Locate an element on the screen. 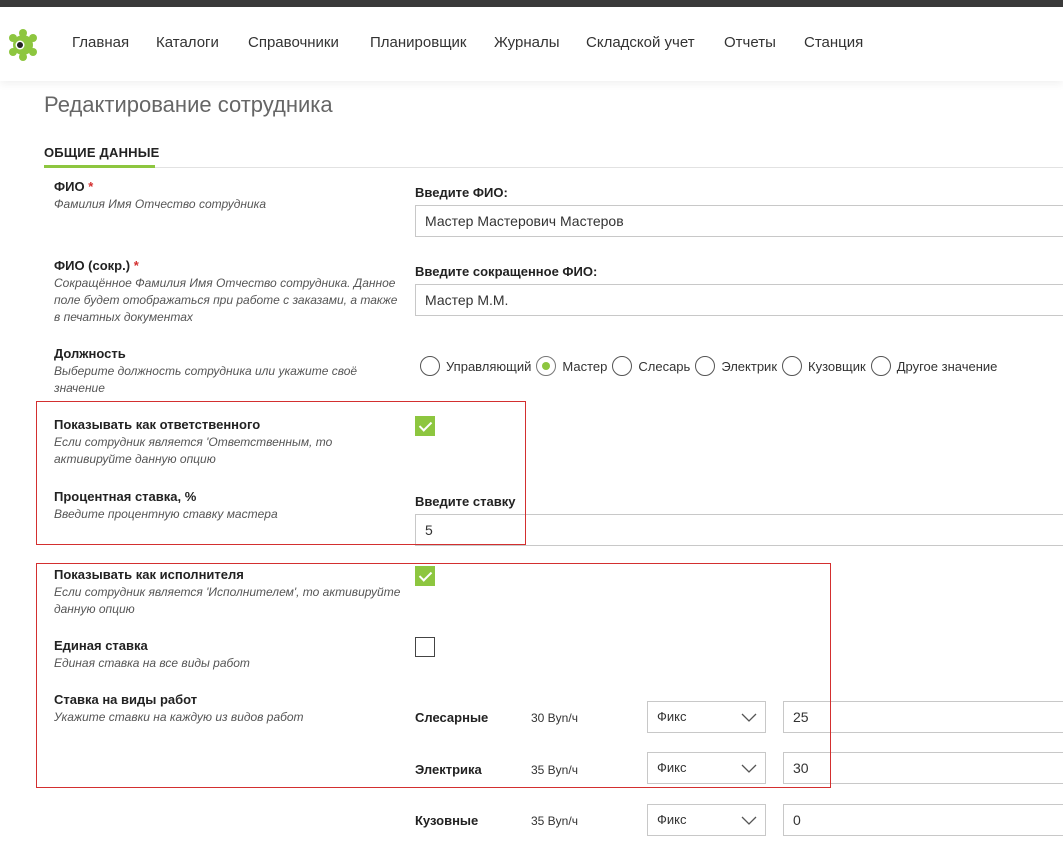 The width and height of the screenshot is (1063, 848). fio-caption: Введите ФИО: is located at coordinates (461, 192).